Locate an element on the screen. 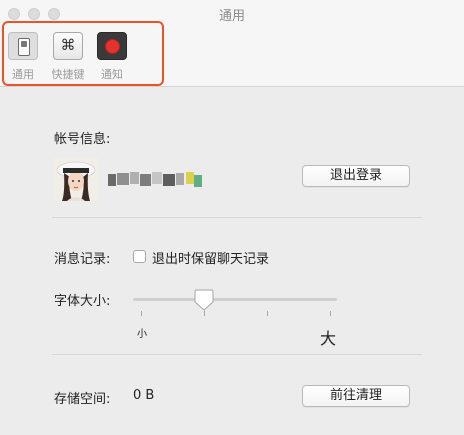 The height and width of the screenshot is (435, 464). font-size-slider-knob is located at coordinates (204, 300).